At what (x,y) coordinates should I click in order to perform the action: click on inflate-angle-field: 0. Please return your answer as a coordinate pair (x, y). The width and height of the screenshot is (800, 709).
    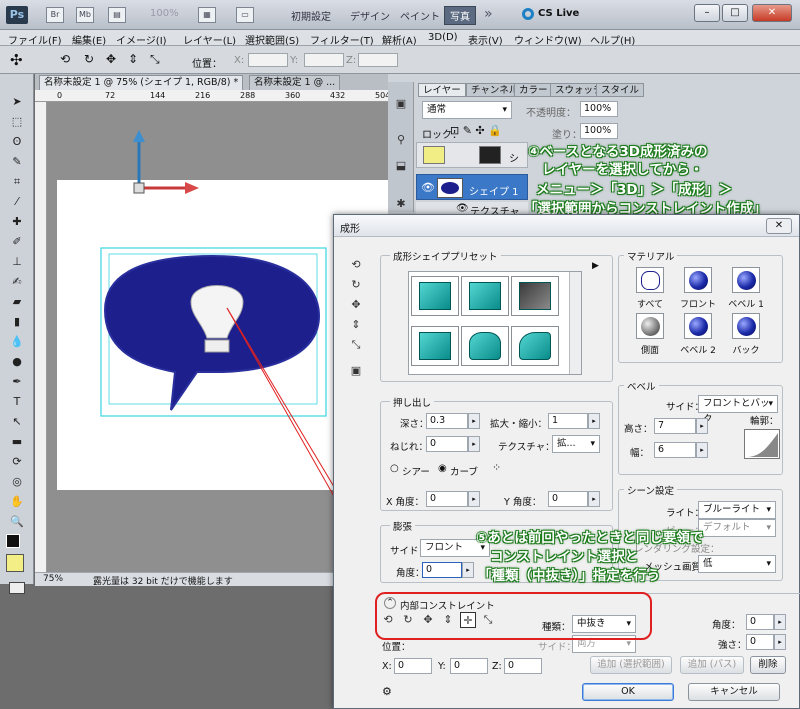
    Looking at the image, I should click on (442, 570).